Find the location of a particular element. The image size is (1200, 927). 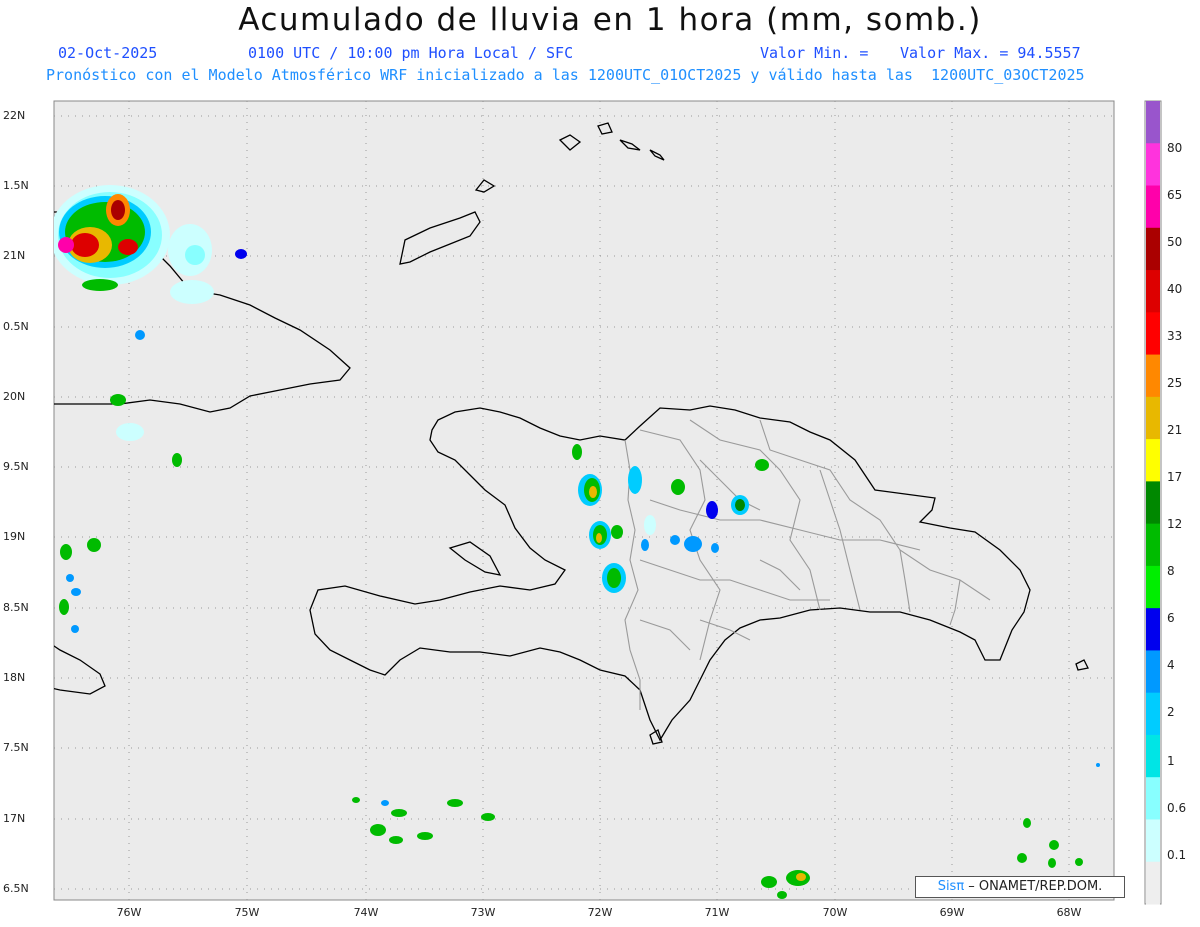

cbar-label-2: 2 is located at coordinates (1171, 712).